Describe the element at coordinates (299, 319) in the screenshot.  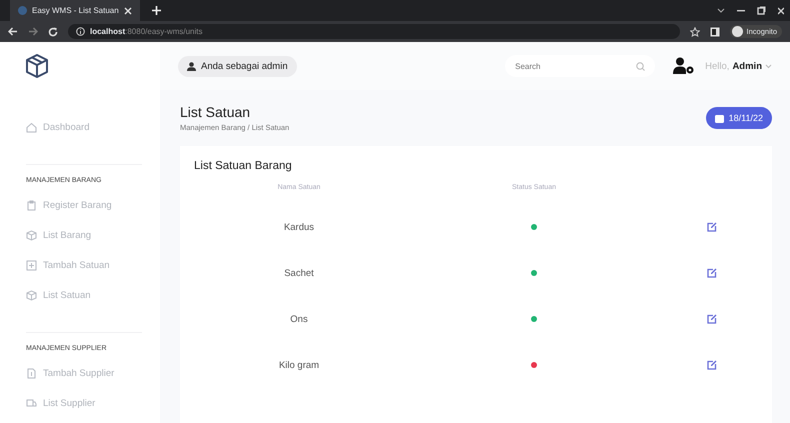
I see `table-cell: Ons` at that location.